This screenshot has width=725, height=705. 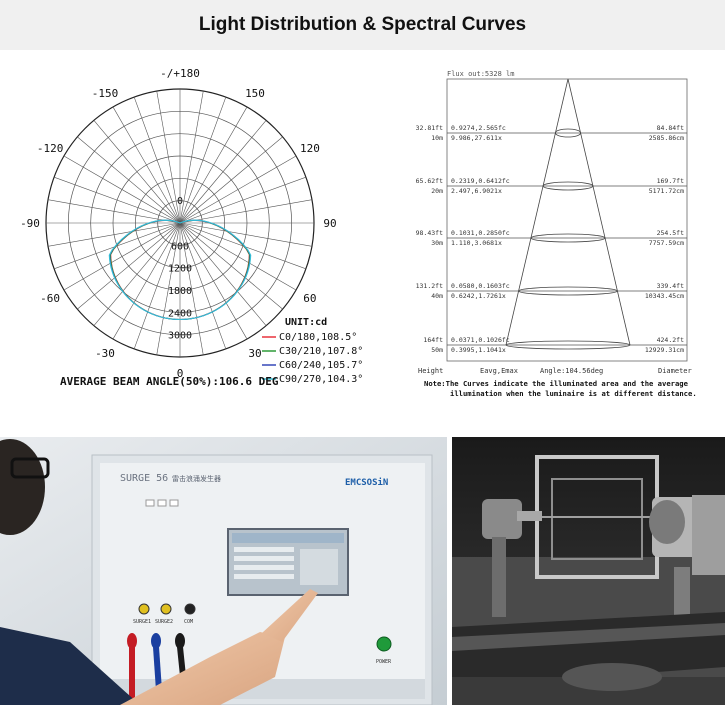 I want to click on eavg-fc: 0.9274,2.565fc, so click(x=478, y=128).